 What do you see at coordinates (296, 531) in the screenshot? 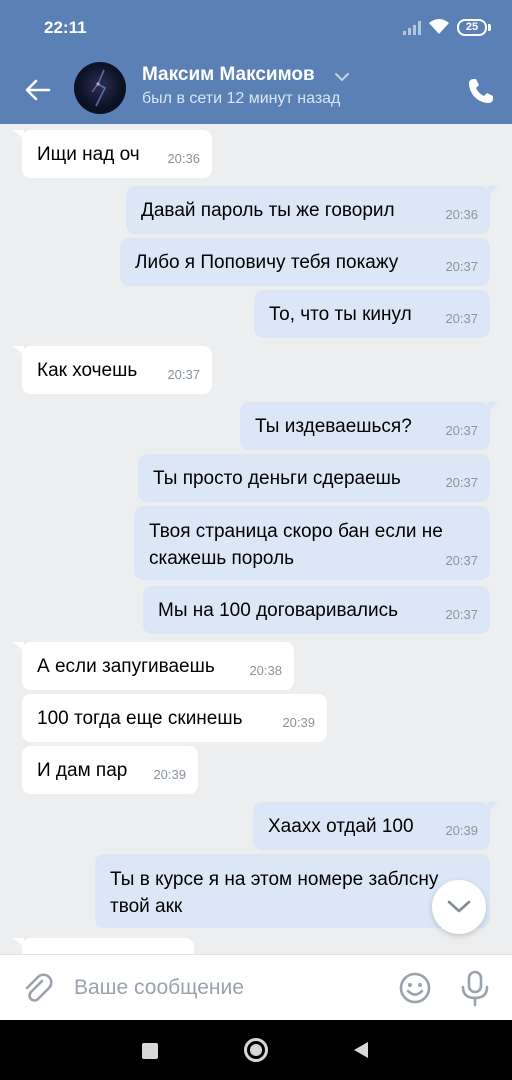
I see `message-text-line-1: Твоя страница скоро бан если не` at bounding box center [296, 531].